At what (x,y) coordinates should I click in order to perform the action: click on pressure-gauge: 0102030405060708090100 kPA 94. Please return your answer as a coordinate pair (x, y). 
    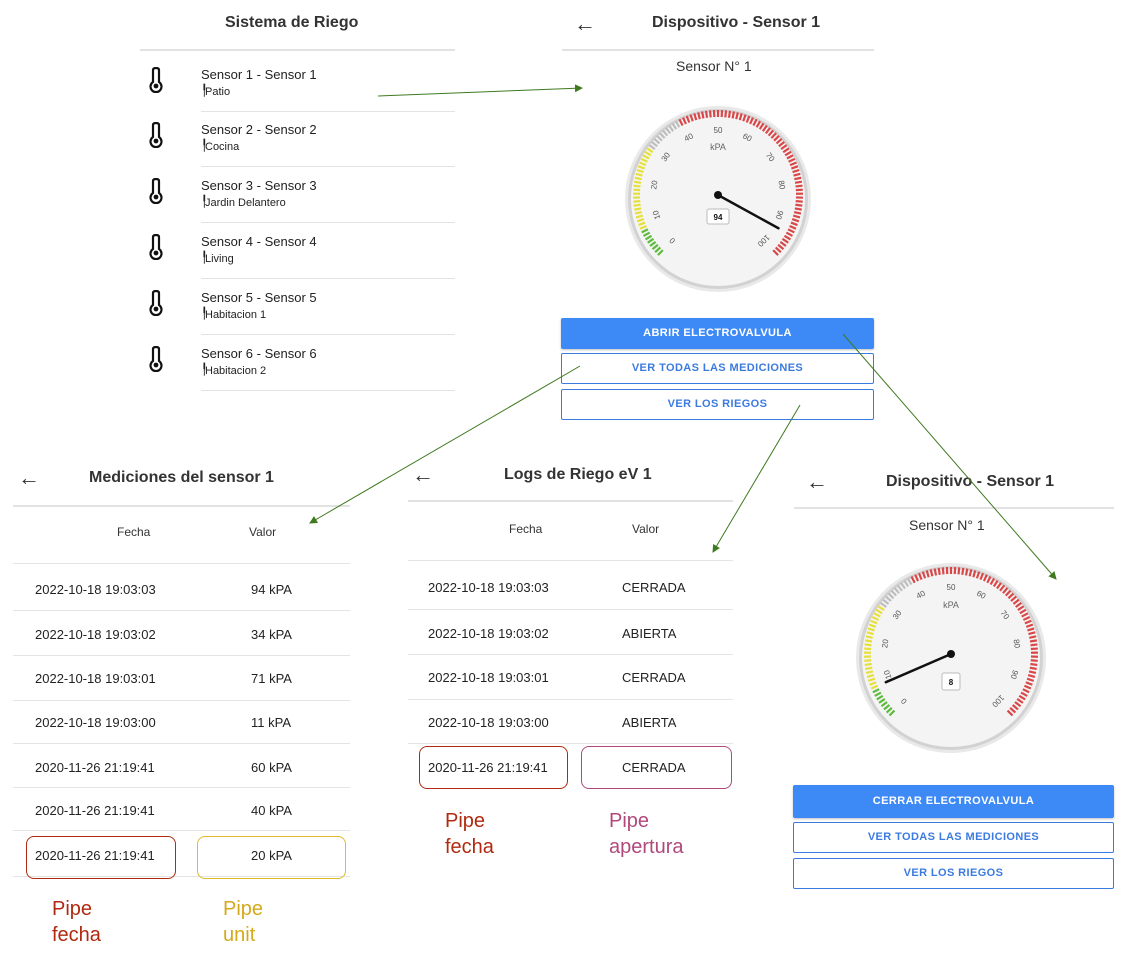
    Looking at the image, I should click on (718, 199).